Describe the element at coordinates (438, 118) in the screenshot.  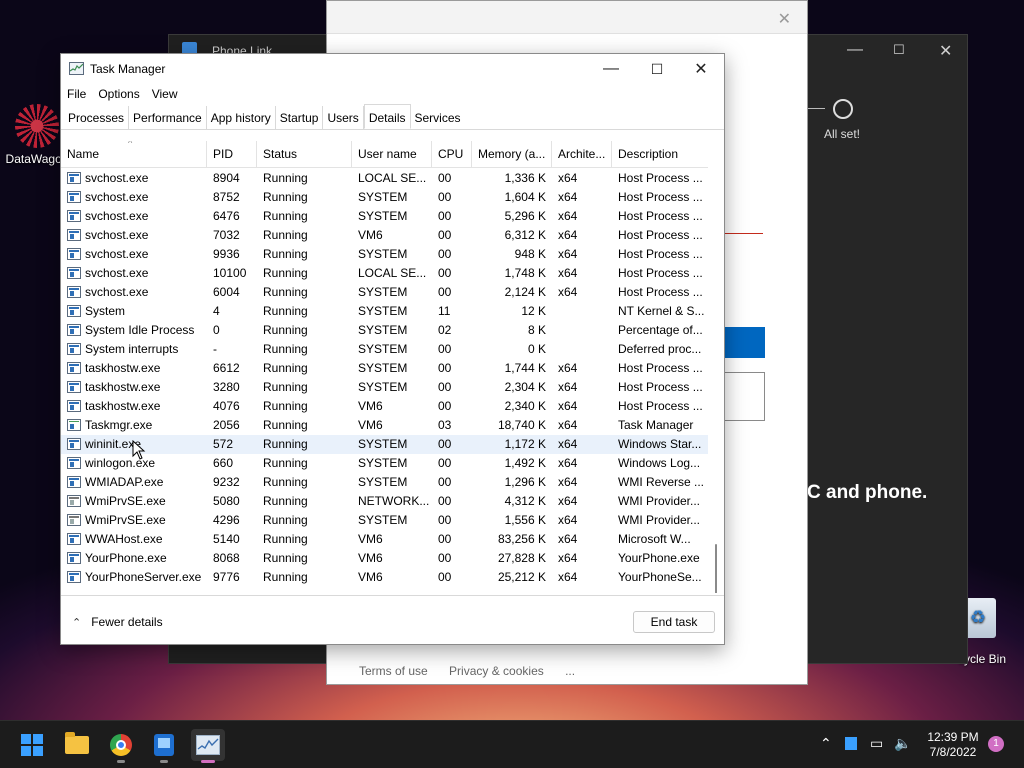
I see `tab-services: Services` at that location.